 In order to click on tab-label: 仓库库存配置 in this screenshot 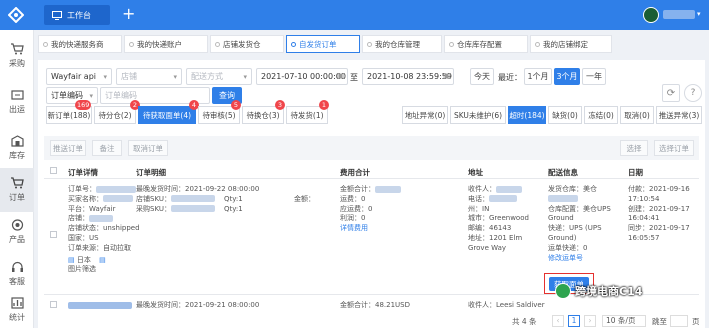, I will do `click(479, 44)`.